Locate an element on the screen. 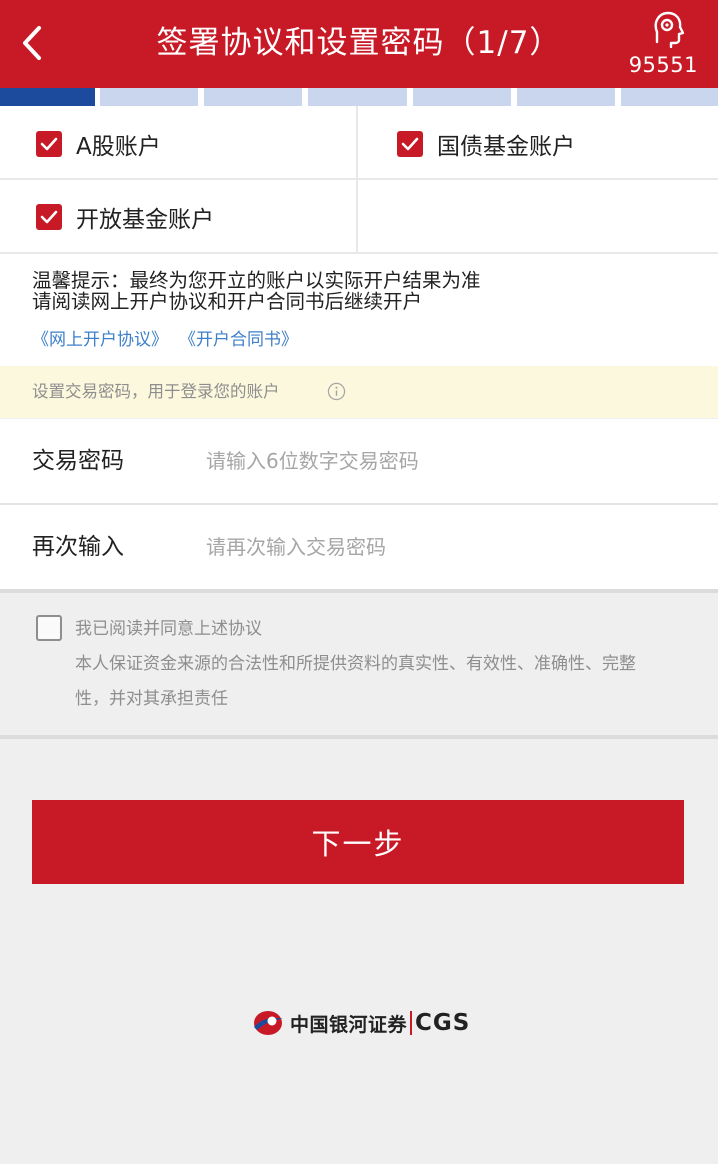  logo-divider is located at coordinates (411, 1023).